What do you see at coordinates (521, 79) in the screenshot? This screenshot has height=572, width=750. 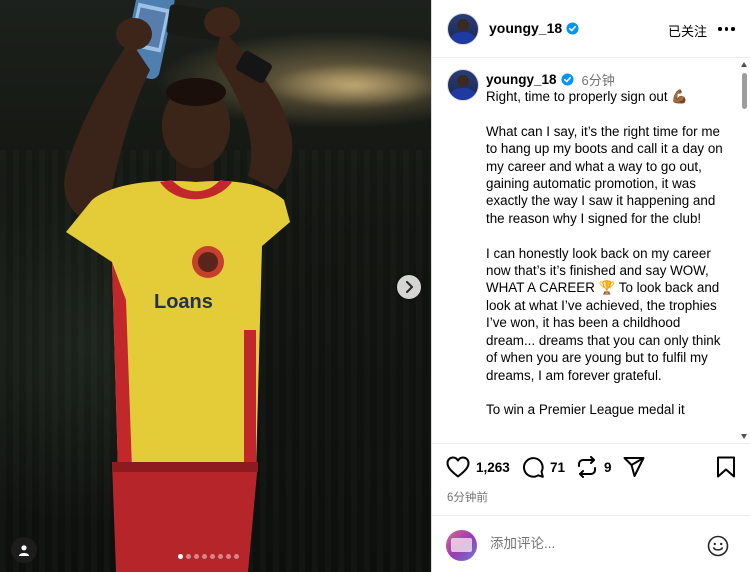 I see `caption-username: youngy_18` at bounding box center [521, 79].